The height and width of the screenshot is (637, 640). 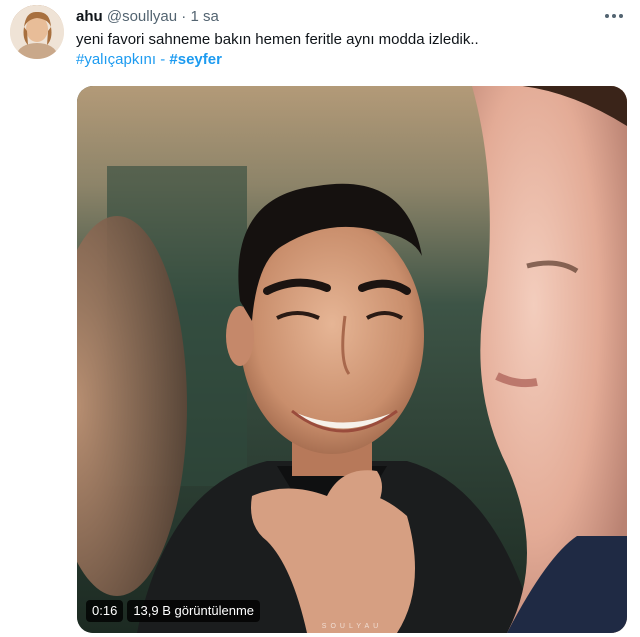 What do you see at coordinates (195, 59) in the screenshot?
I see `hashtag-seyfer: #seyfer` at bounding box center [195, 59].